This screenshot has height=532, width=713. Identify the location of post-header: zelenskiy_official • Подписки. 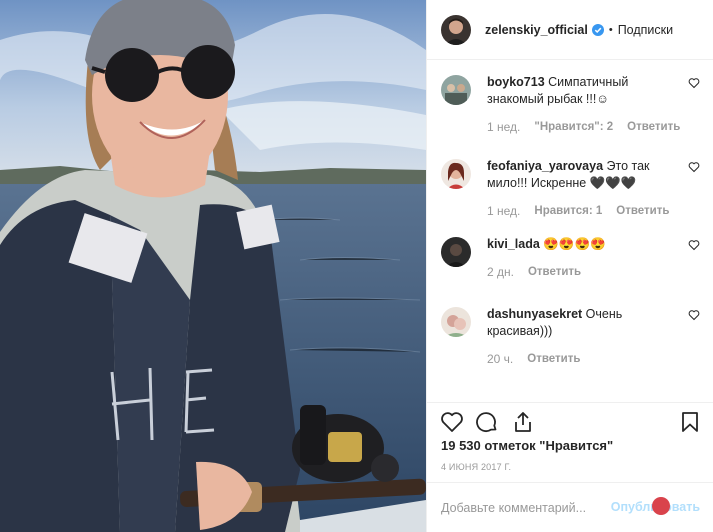
(570, 30).